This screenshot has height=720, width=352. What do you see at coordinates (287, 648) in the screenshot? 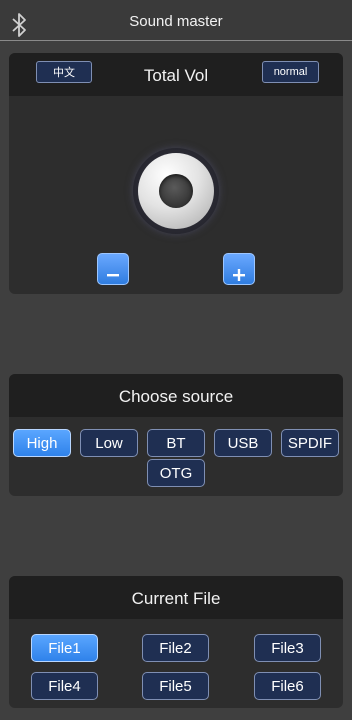
I see `file-3-button: File3` at bounding box center [287, 648].